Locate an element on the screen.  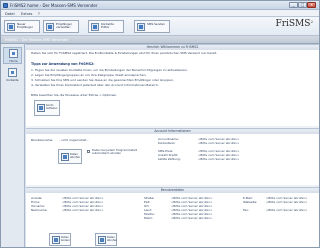
manage-recipients-icon is located at coordinates (50, 27).